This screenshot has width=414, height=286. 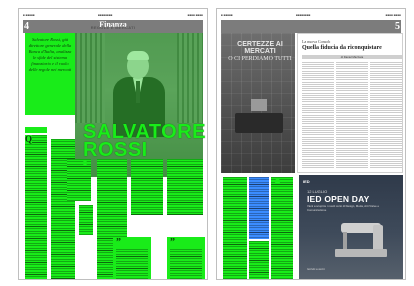 What do you see at coordinates (259, 260) in the screenshot?
I see `right-text-column-2b` at bounding box center [259, 260].